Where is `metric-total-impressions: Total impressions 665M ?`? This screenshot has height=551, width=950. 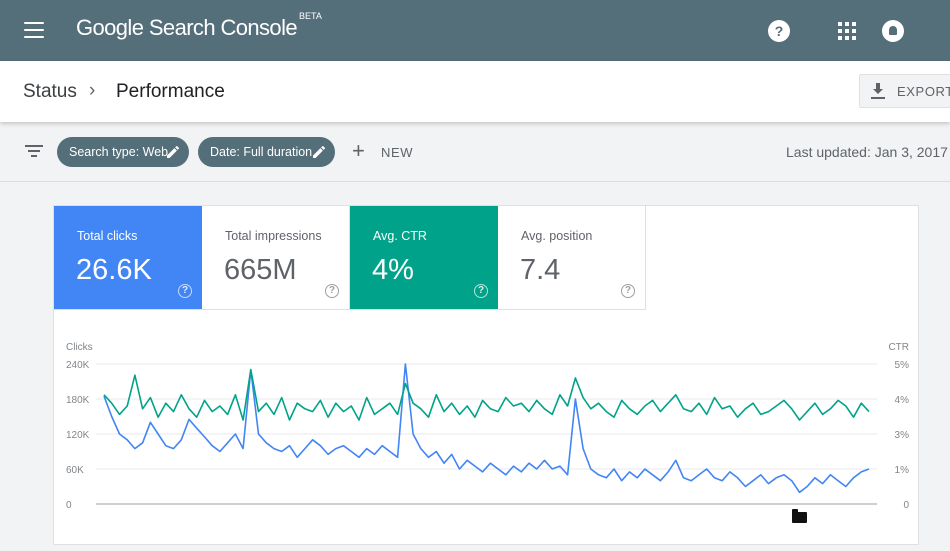 metric-total-impressions: Total impressions 665M ? is located at coordinates (276, 258).